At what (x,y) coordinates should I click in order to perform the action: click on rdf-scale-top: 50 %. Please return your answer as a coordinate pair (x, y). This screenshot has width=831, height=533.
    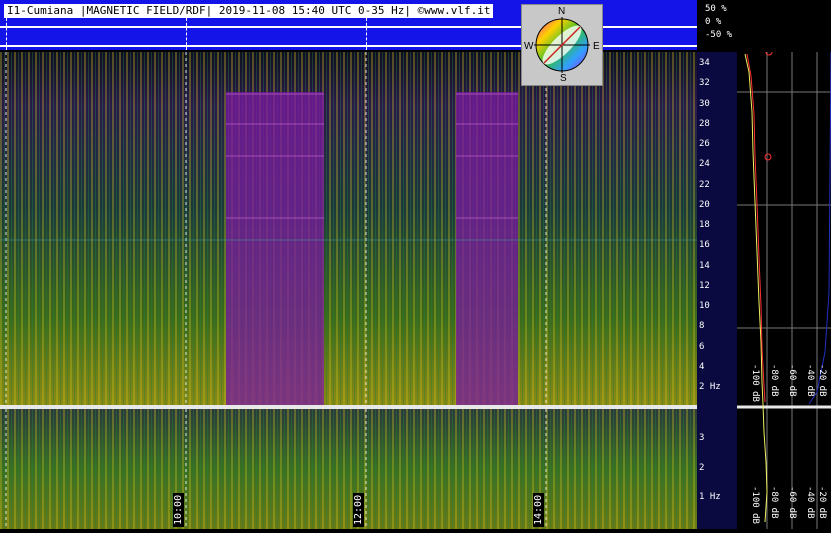
    Looking at the image, I should click on (716, 9).